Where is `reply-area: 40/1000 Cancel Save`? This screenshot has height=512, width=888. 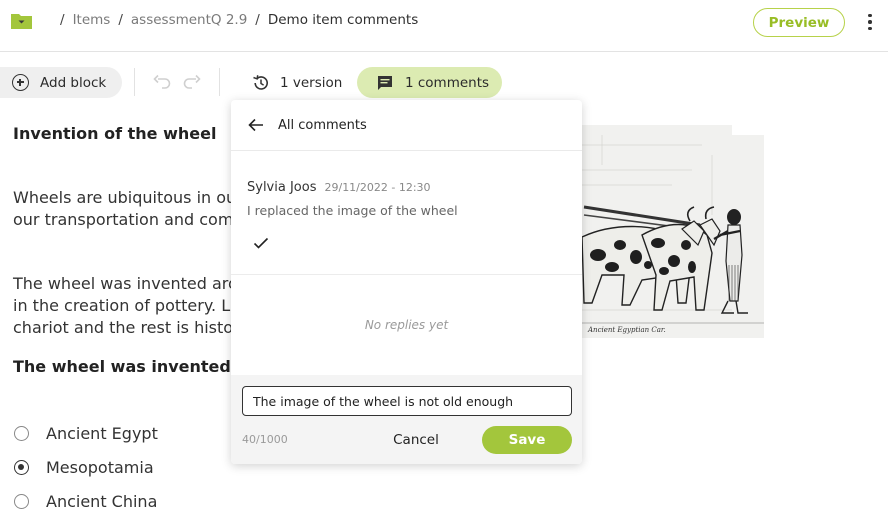
reply-area: 40/1000 Cancel Save is located at coordinates (406, 419).